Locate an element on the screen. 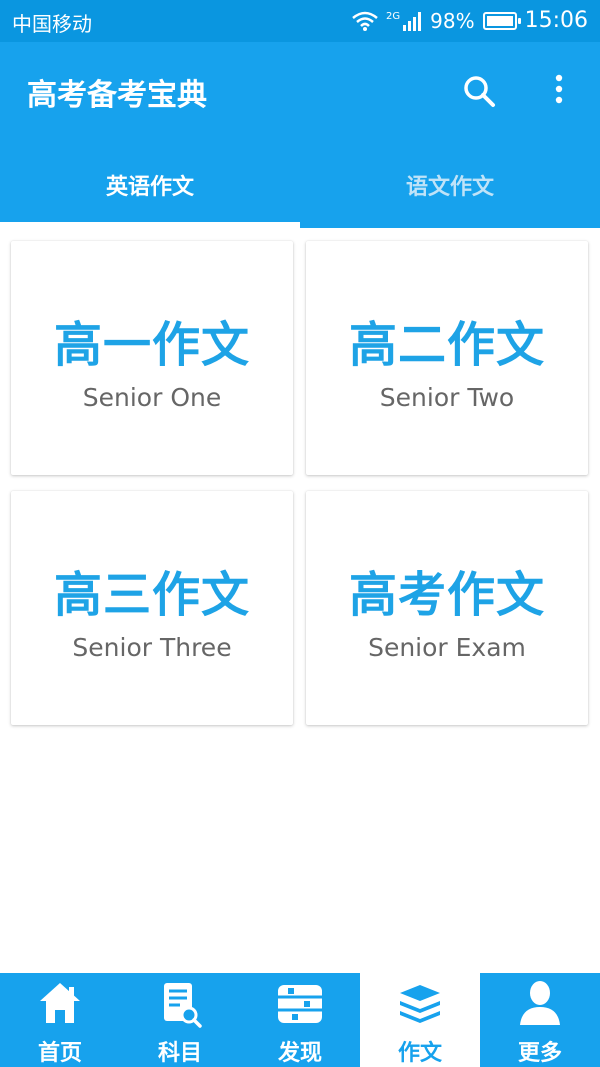  app-title: 高考备考宝典 is located at coordinates (117, 95).